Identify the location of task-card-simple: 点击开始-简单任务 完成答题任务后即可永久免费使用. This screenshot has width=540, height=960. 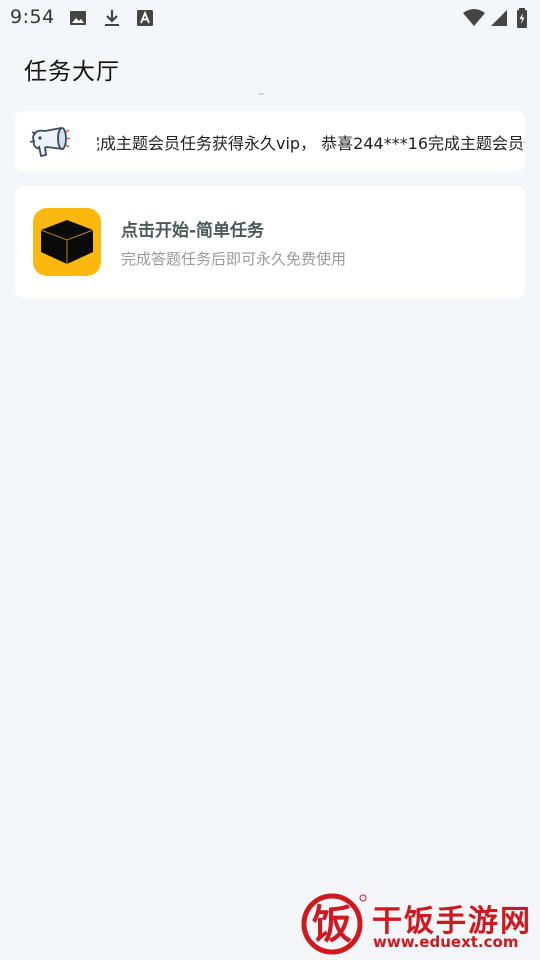
(270, 242).